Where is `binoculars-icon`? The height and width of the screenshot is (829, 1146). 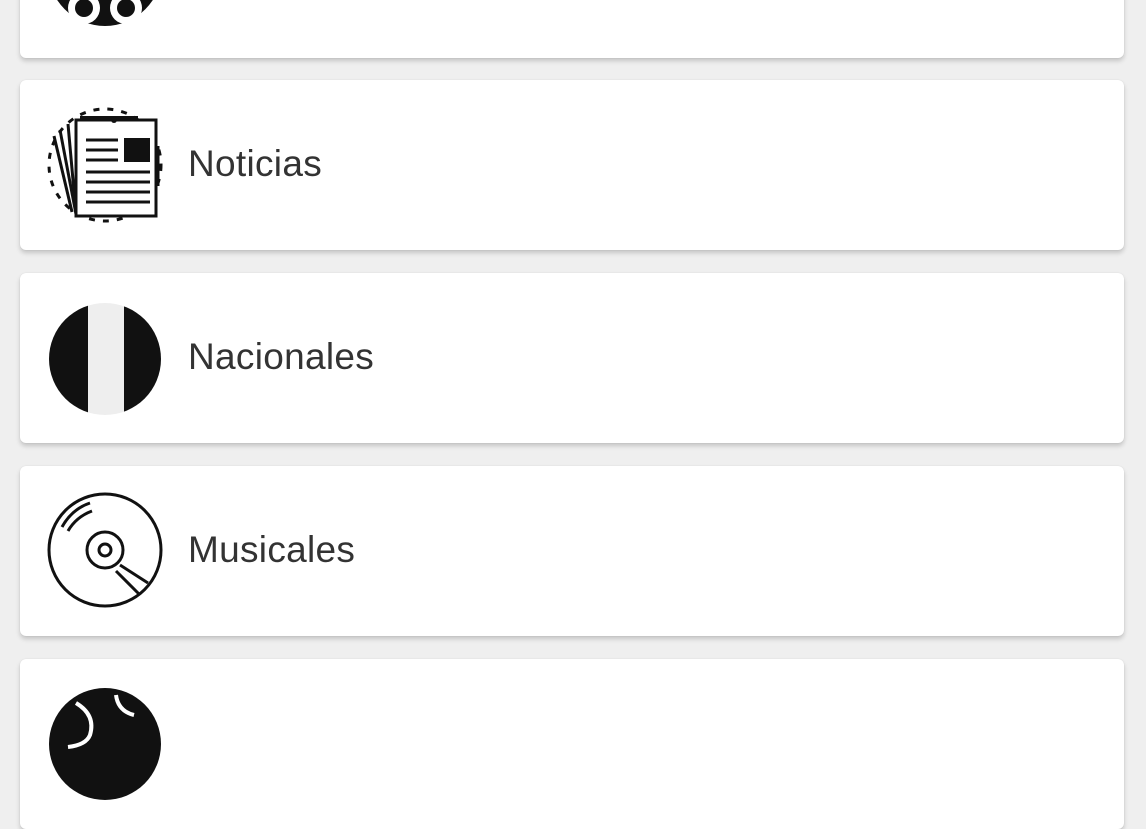
binoculars-icon is located at coordinates (105, 14).